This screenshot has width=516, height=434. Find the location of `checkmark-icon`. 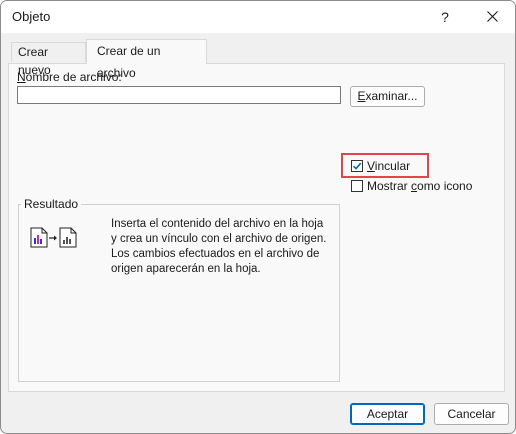

checkmark-icon is located at coordinates (357, 166).